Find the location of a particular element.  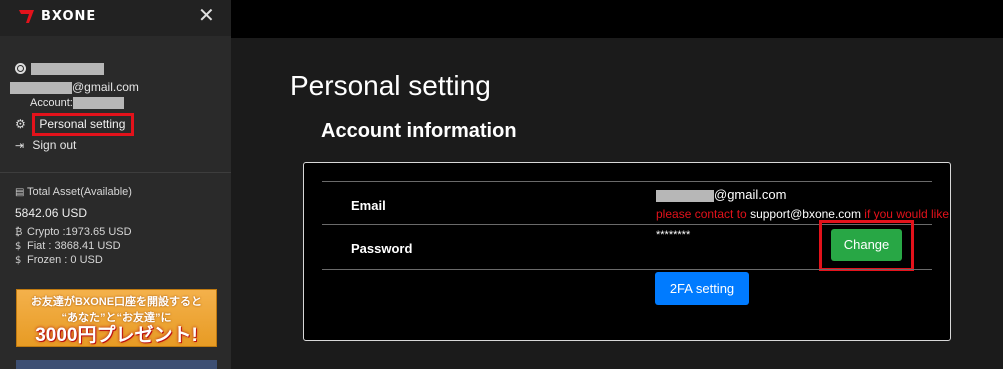

redacted-username is located at coordinates (68, 68).